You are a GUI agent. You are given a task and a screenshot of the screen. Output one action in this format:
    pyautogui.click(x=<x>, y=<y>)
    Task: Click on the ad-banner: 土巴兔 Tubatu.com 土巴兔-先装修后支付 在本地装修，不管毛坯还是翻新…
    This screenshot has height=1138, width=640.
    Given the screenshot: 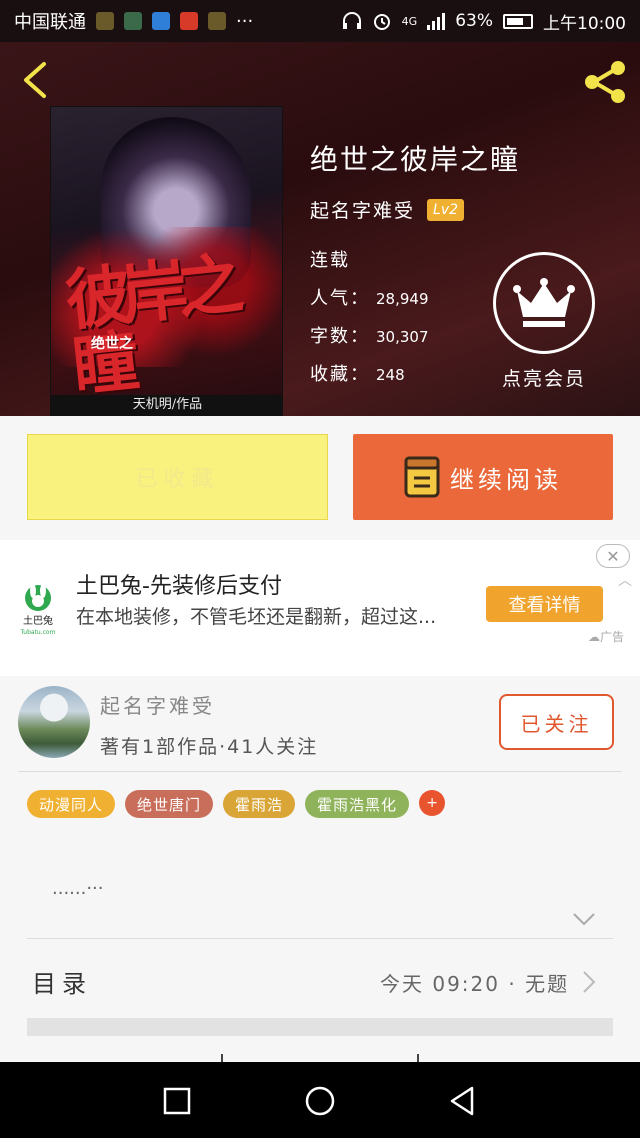 What is the action you would take?
    pyautogui.click(x=320, y=608)
    